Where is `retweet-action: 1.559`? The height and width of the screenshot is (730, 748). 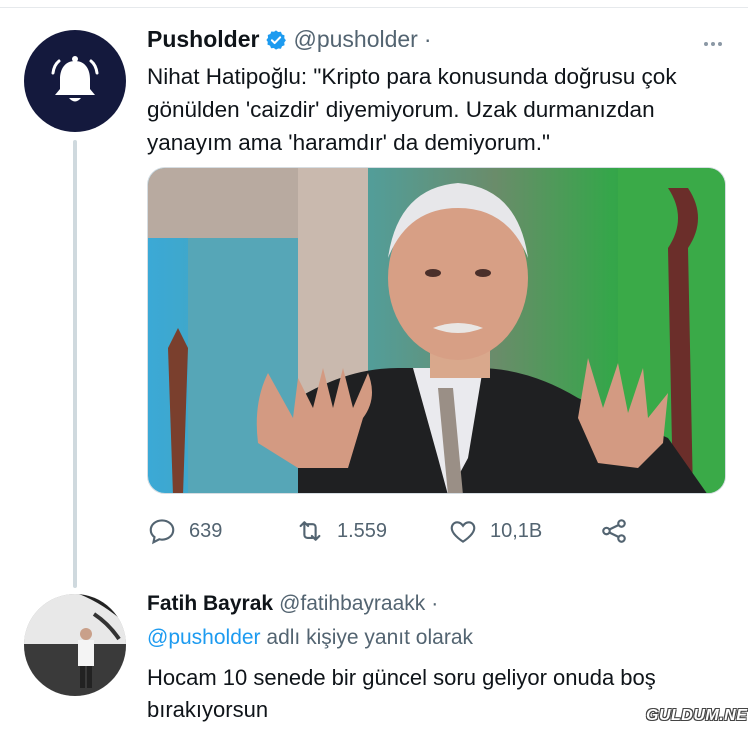
retweet-action: 1.559 is located at coordinates (341, 531).